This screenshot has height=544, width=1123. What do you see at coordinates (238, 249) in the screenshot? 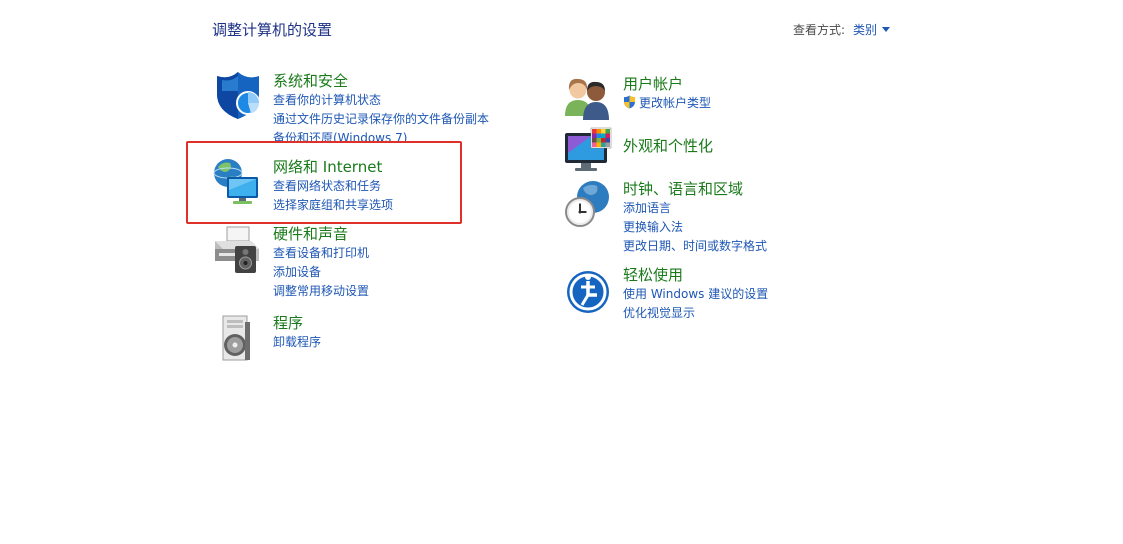
I see `printer-icon` at bounding box center [238, 249].